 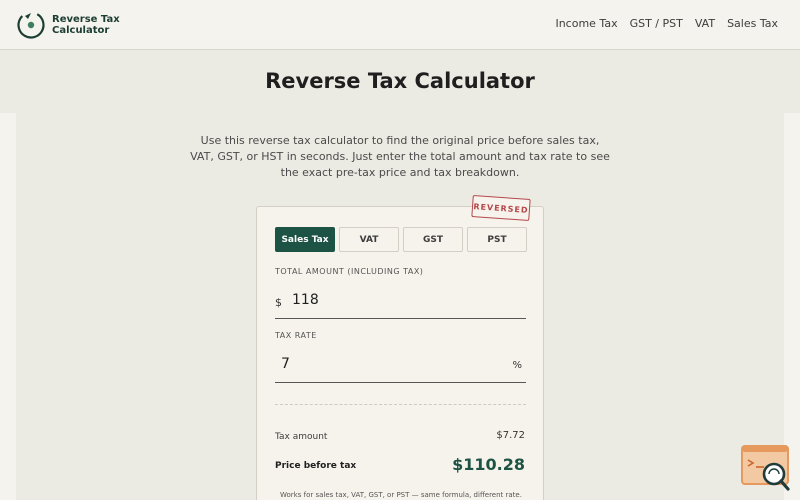 What do you see at coordinates (301, 437) in the screenshot?
I see `tax-amount-label: Tax amount` at bounding box center [301, 437].